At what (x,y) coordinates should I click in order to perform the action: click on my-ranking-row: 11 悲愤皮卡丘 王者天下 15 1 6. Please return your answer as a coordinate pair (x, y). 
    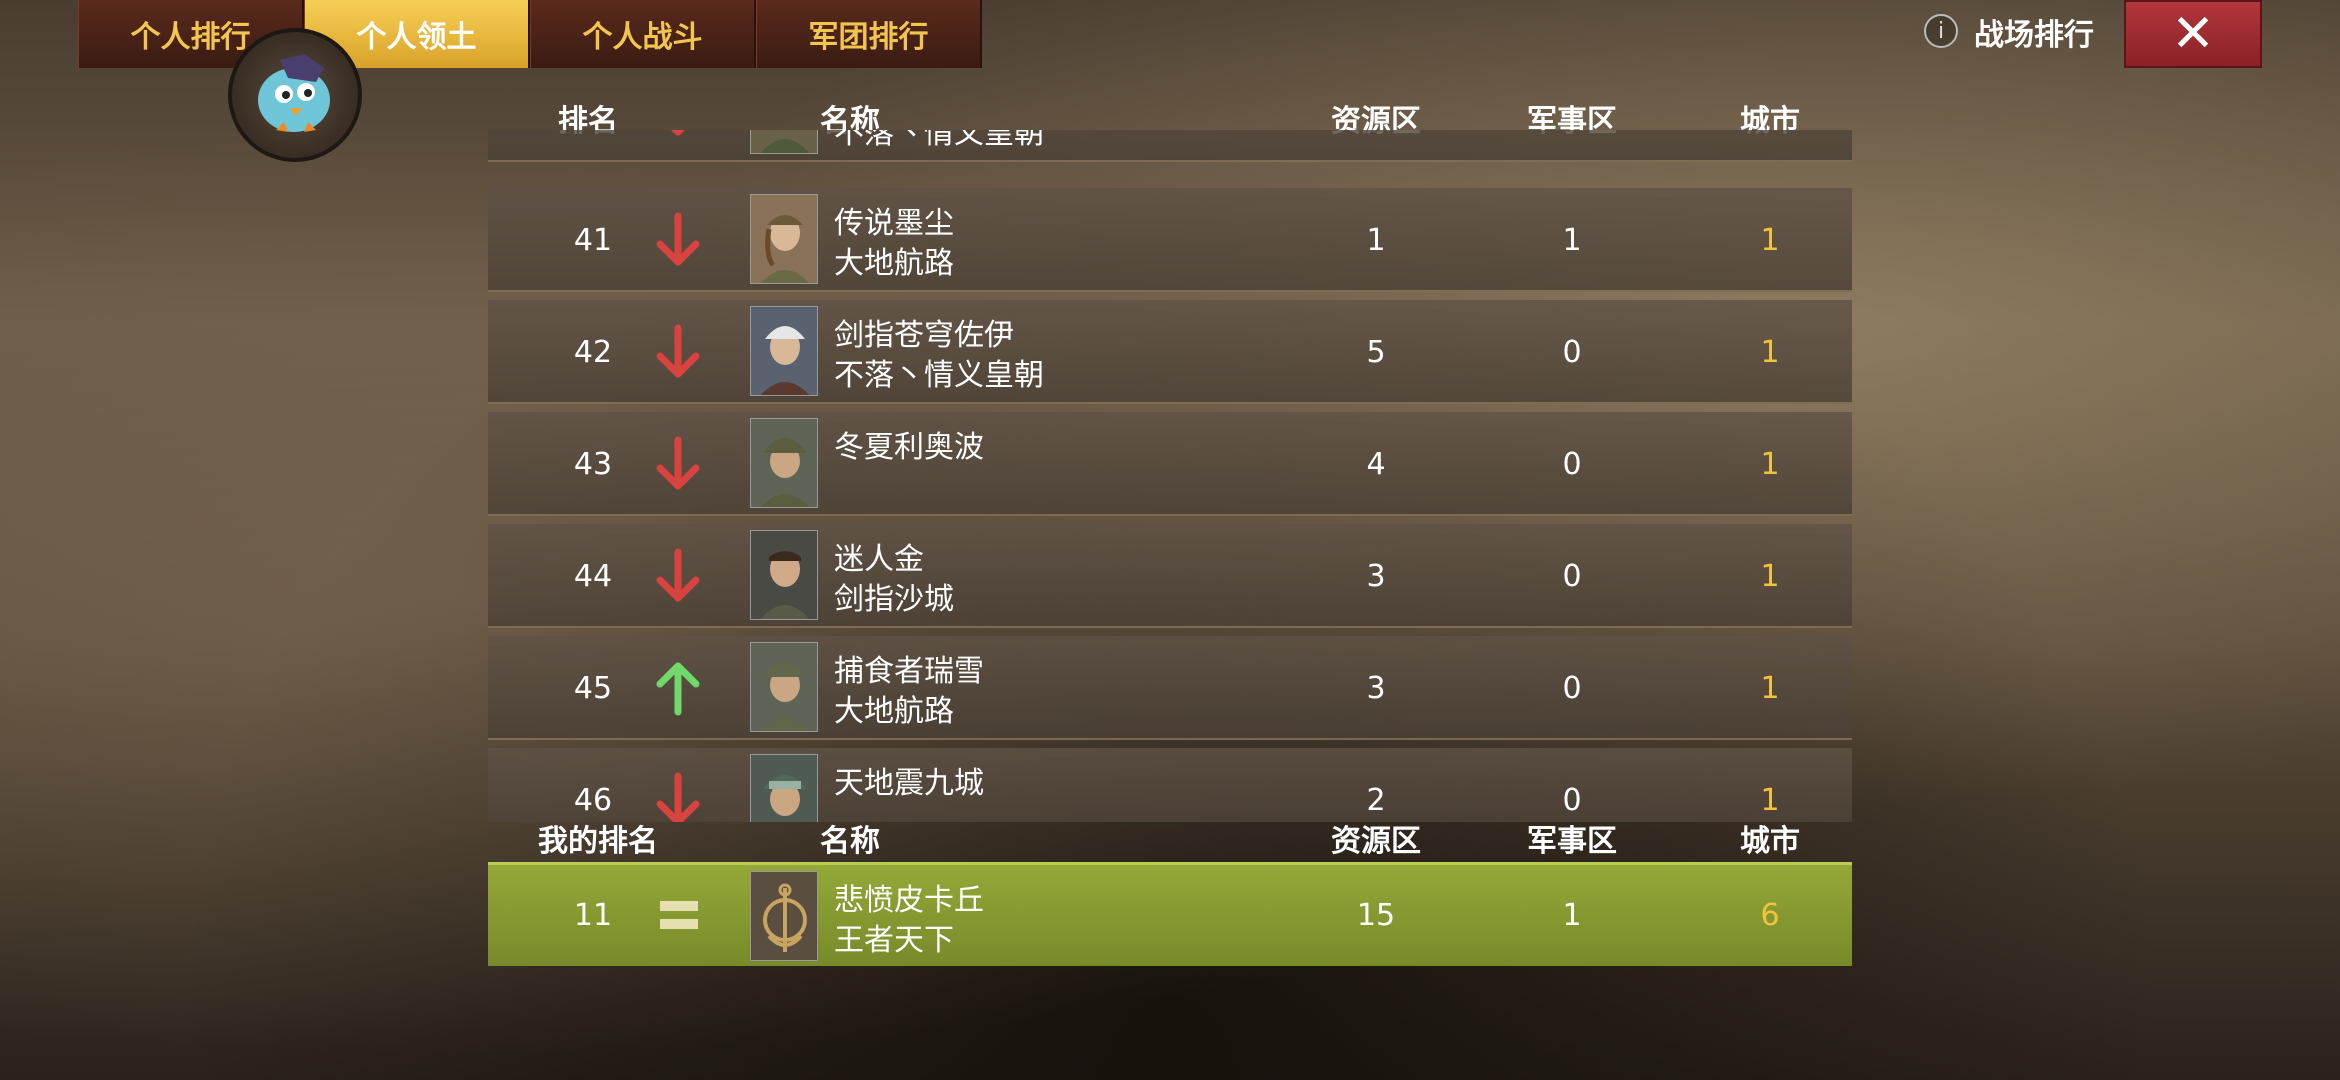
    Looking at the image, I should click on (1170, 914).